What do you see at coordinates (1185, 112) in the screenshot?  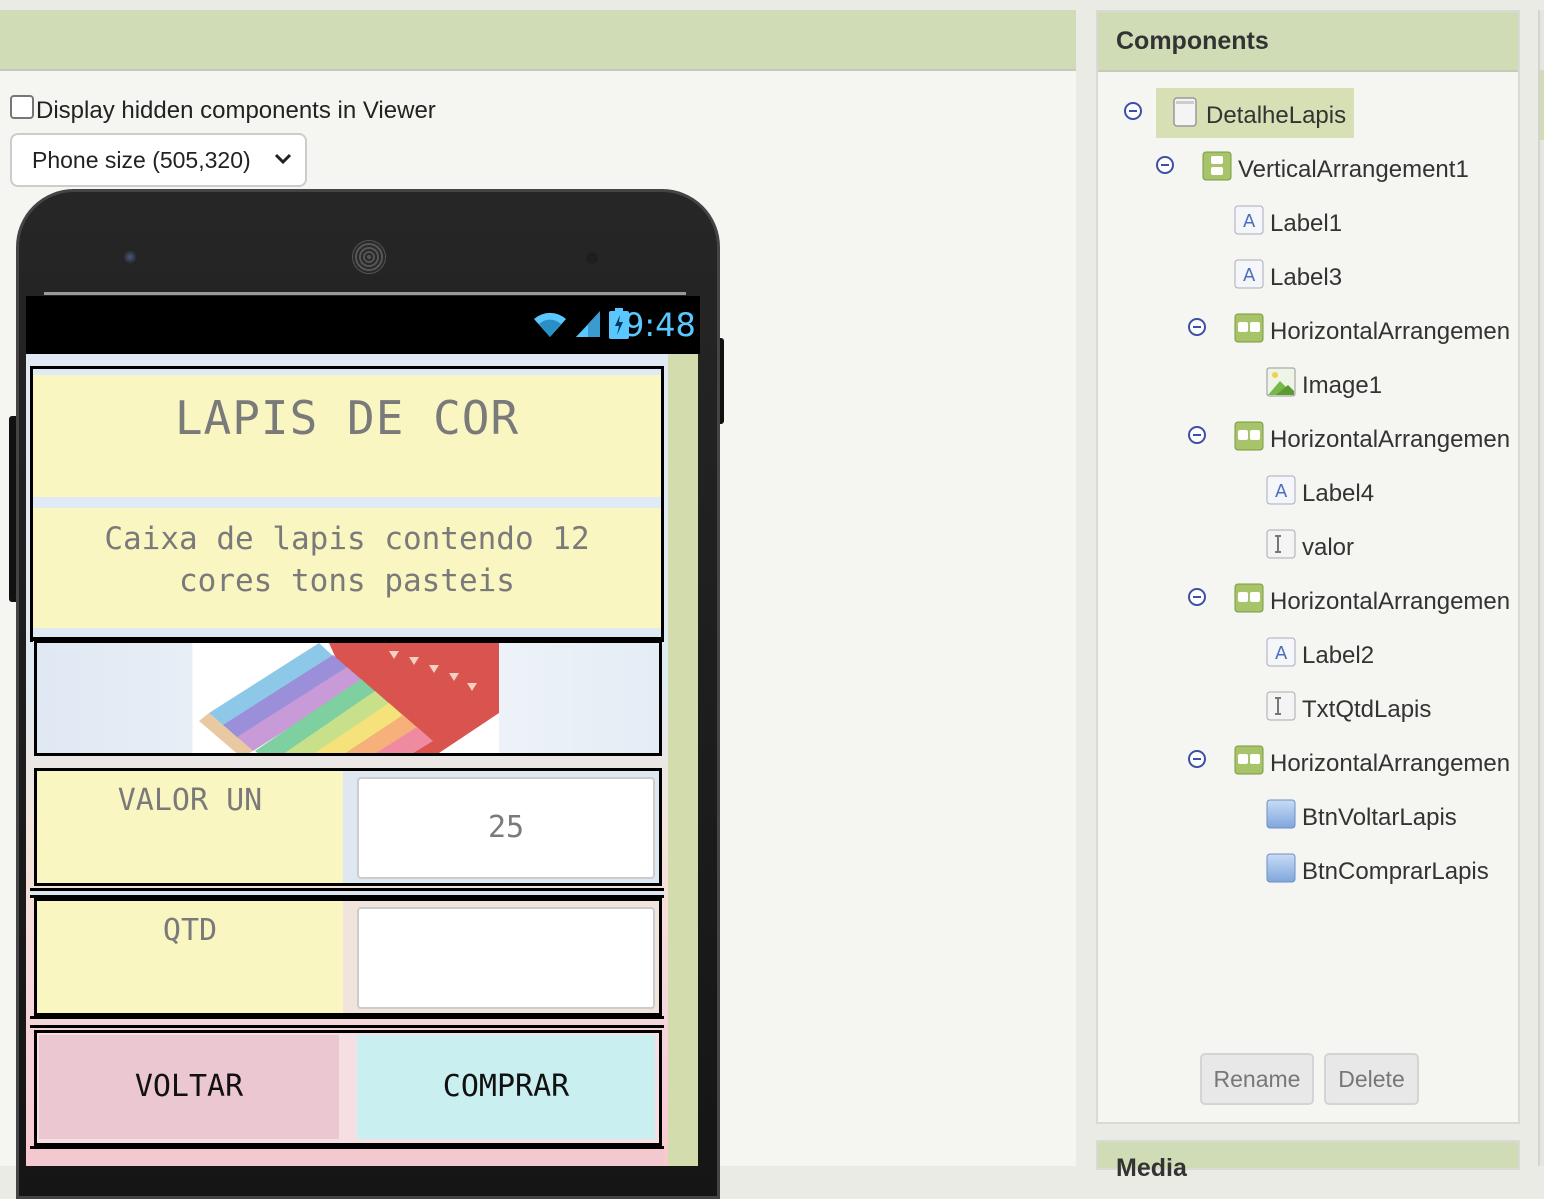 I see `screen-icon` at bounding box center [1185, 112].